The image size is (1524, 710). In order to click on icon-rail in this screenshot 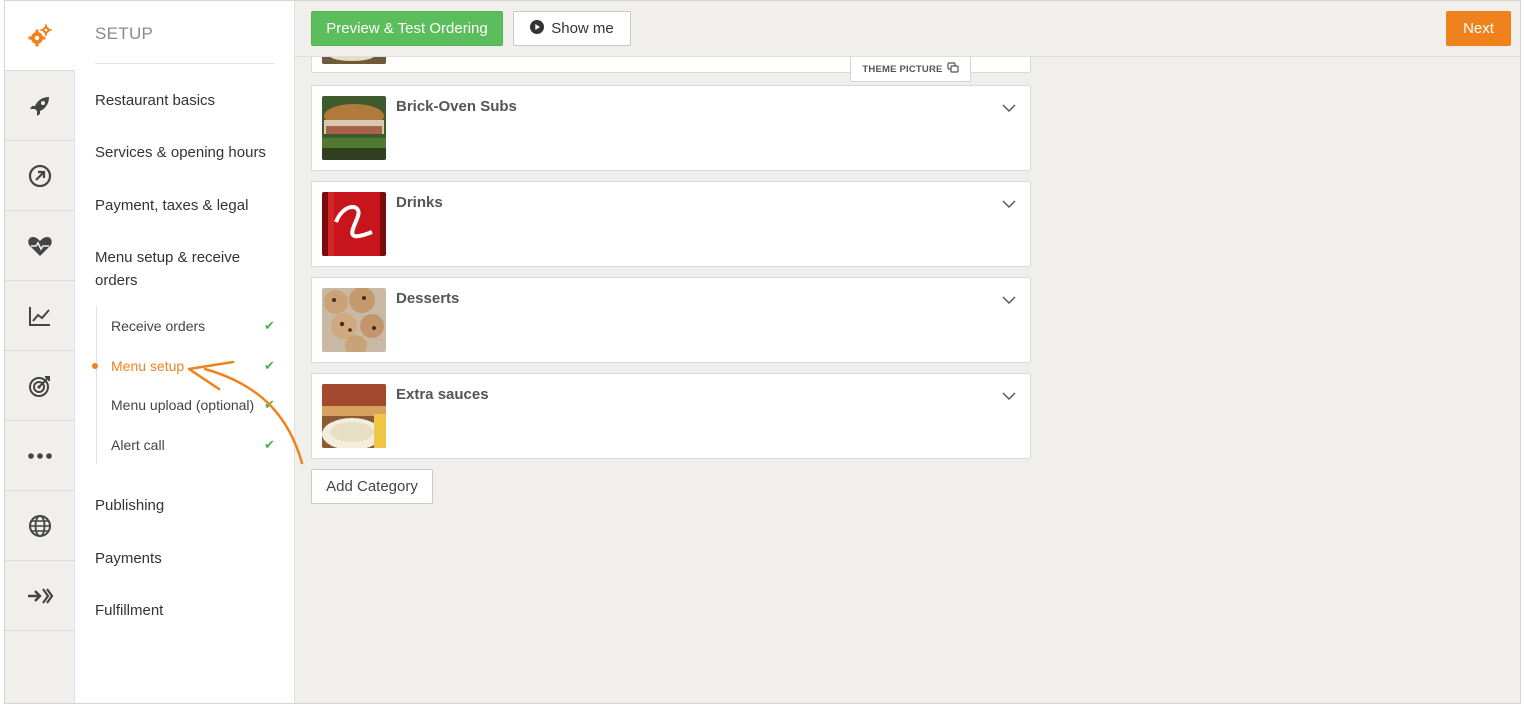, I will do `click(40, 352)`.